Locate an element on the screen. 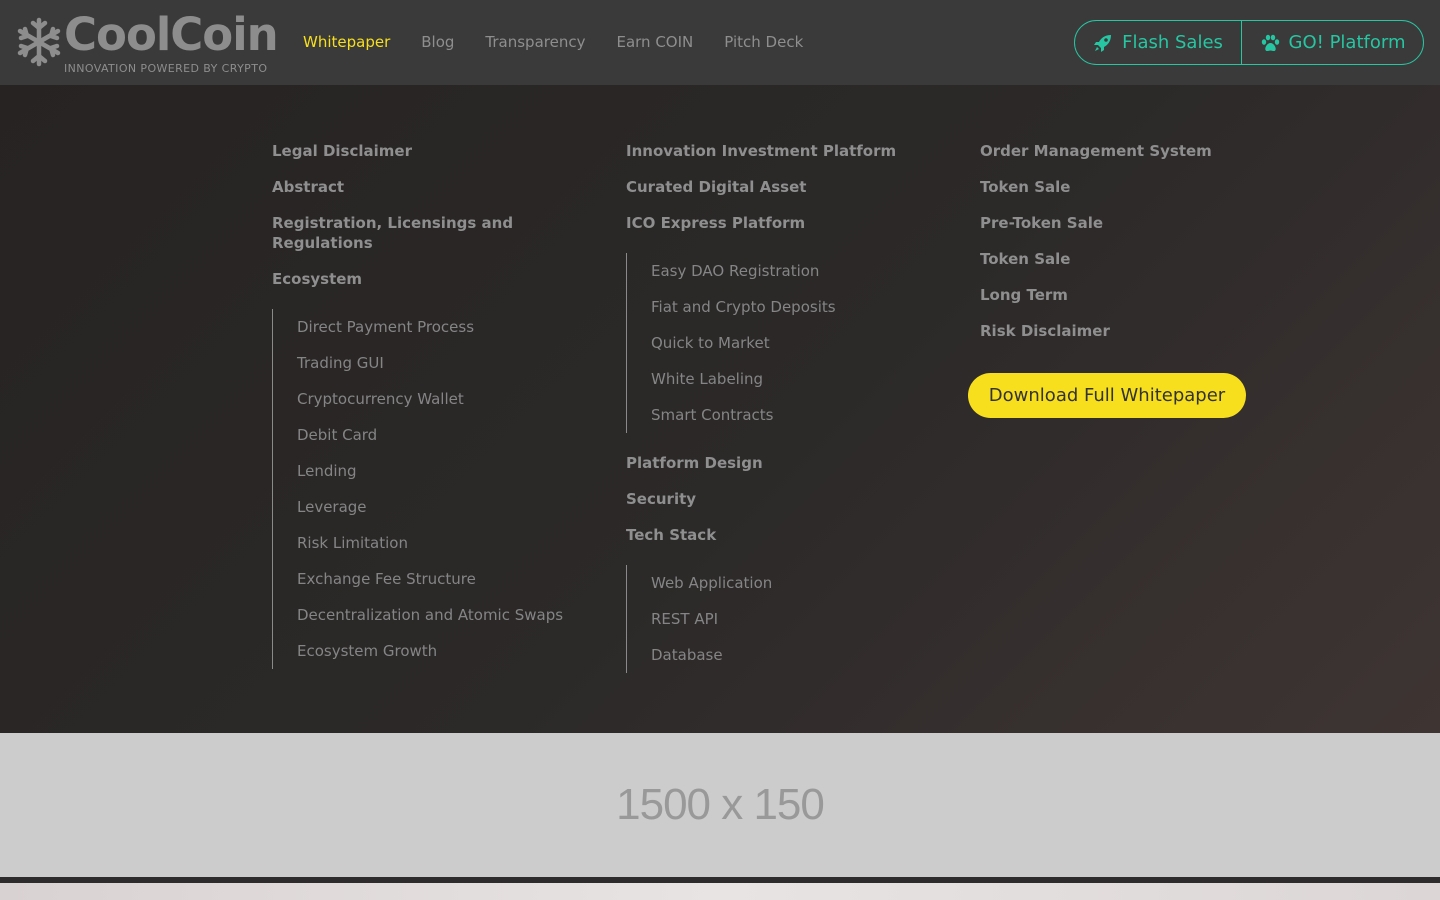 The width and height of the screenshot is (1440, 900). toc-web-application: Web Application is located at coordinates (711, 583).